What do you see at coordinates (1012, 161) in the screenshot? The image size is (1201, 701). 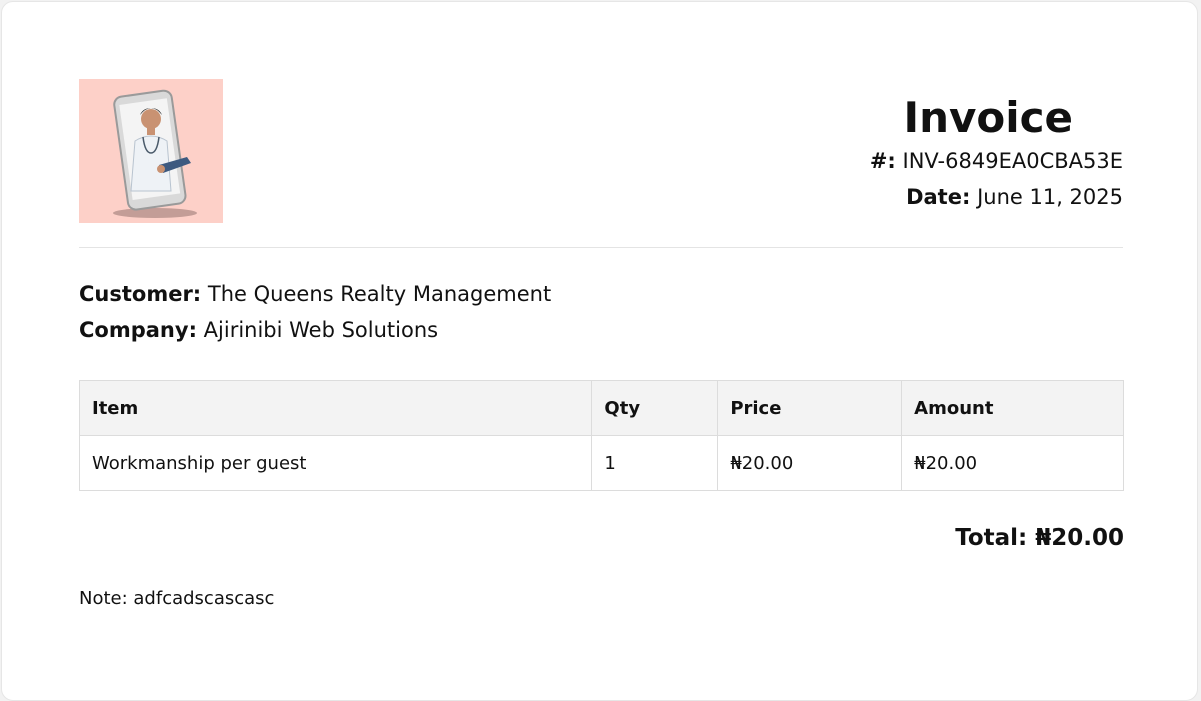 I see `invoice-number-value: INV-6849EA0CBA53E` at bounding box center [1012, 161].